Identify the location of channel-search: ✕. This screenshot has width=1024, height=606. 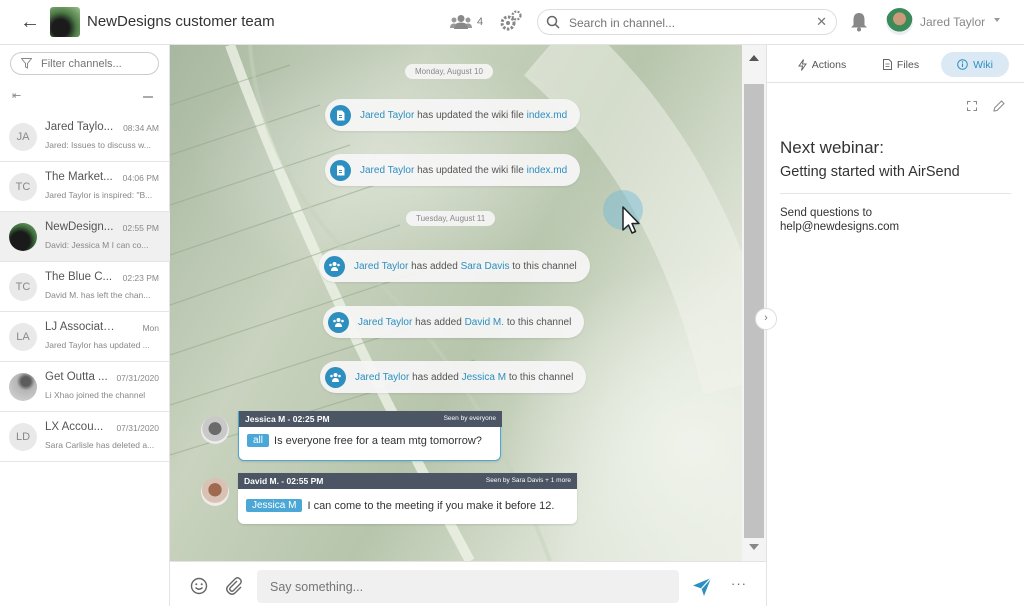
(687, 22).